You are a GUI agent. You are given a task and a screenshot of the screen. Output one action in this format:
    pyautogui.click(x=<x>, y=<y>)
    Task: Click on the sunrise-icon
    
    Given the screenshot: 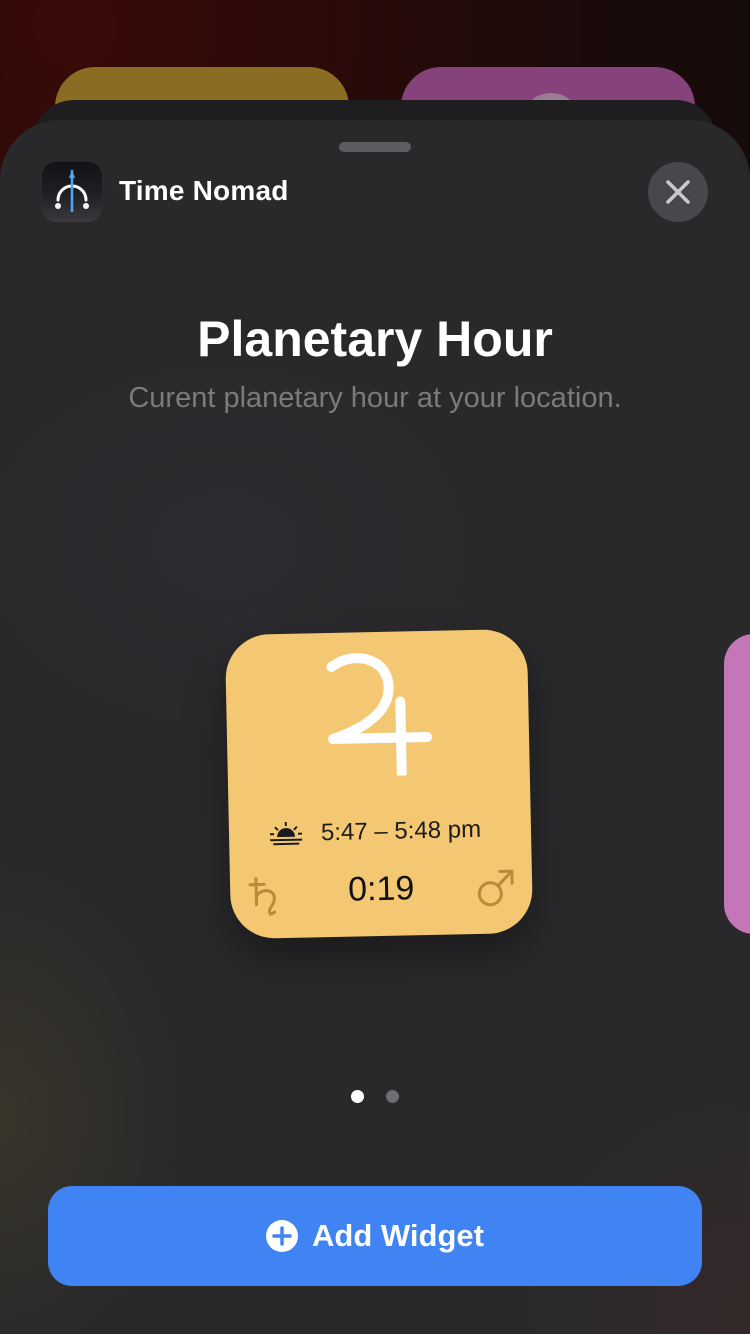 What is the action you would take?
    pyautogui.click(x=286, y=833)
    